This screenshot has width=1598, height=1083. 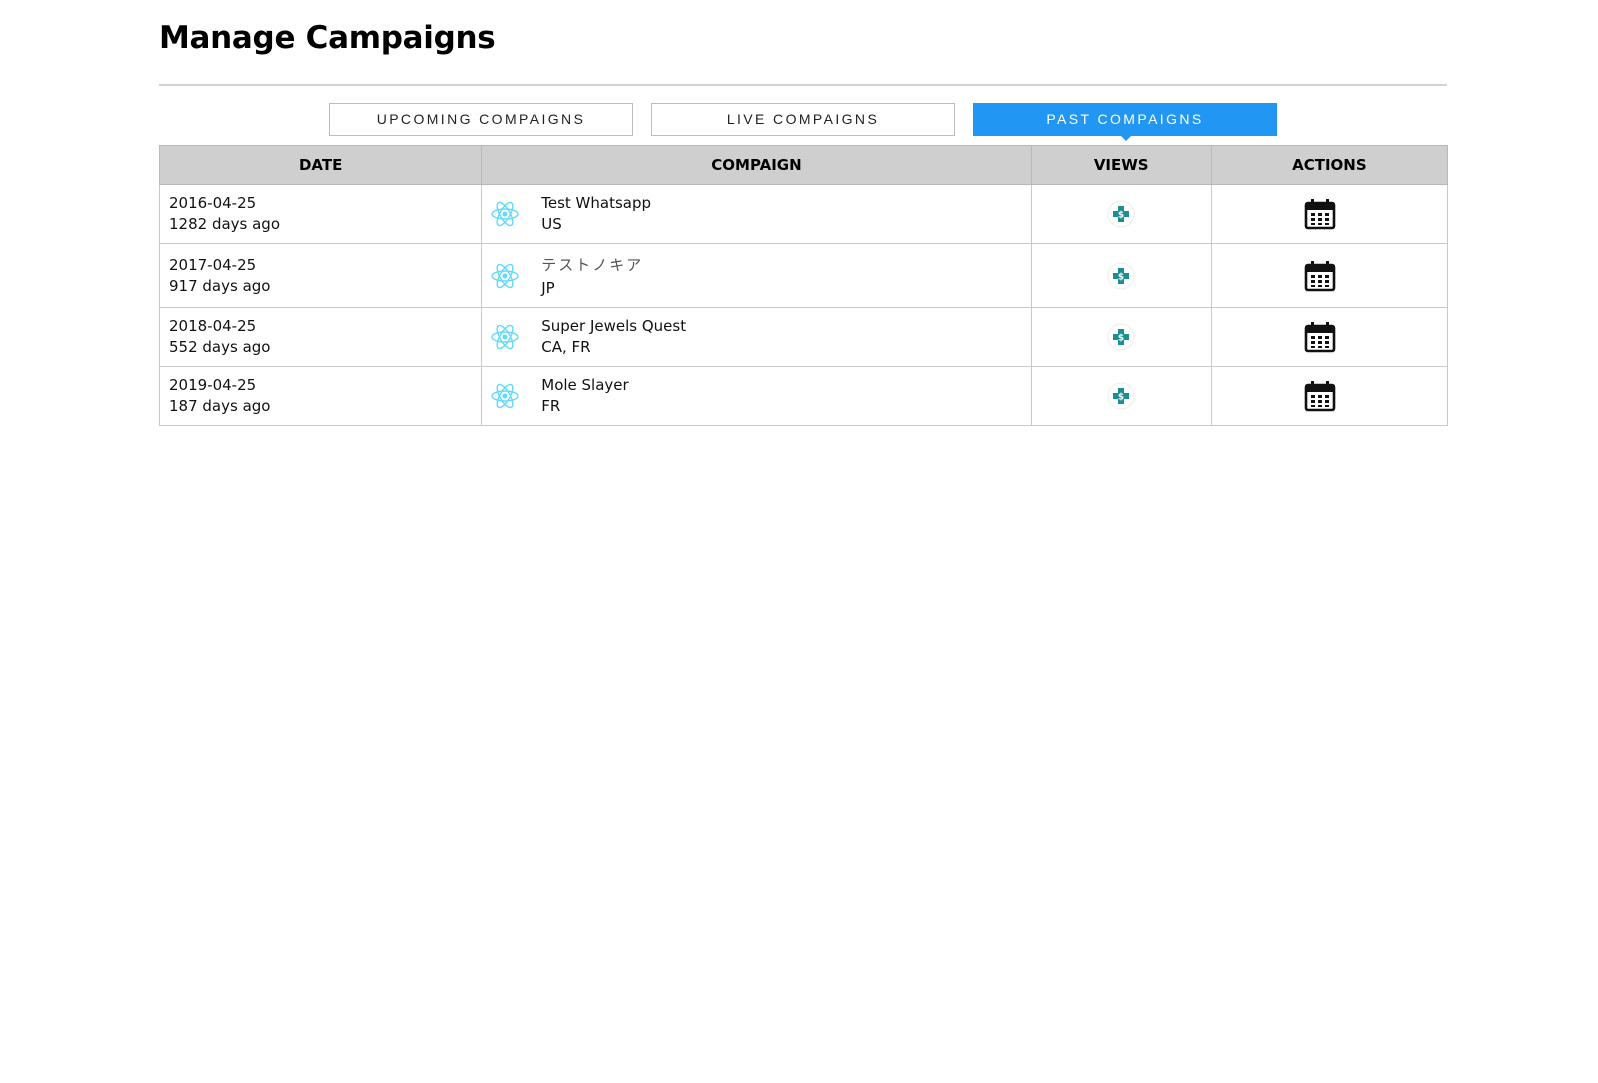 What do you see at coordinates (220, 347) in the screenshot?
I see `campaign-days-ago: 552 days ago` at bounding box center [220, 347].